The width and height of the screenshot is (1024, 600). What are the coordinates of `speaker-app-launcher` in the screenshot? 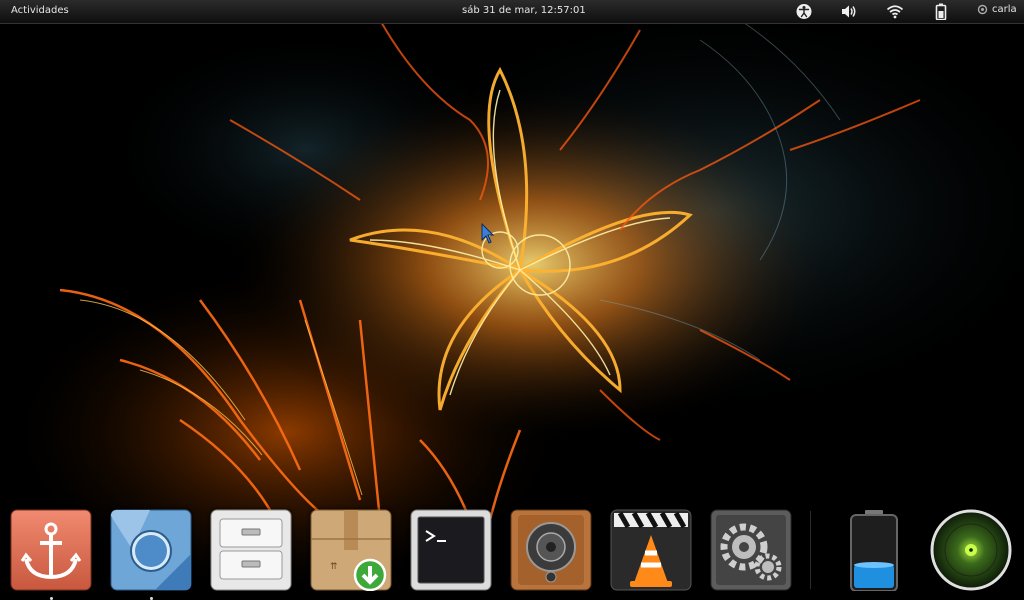 It's located at (551, 550).